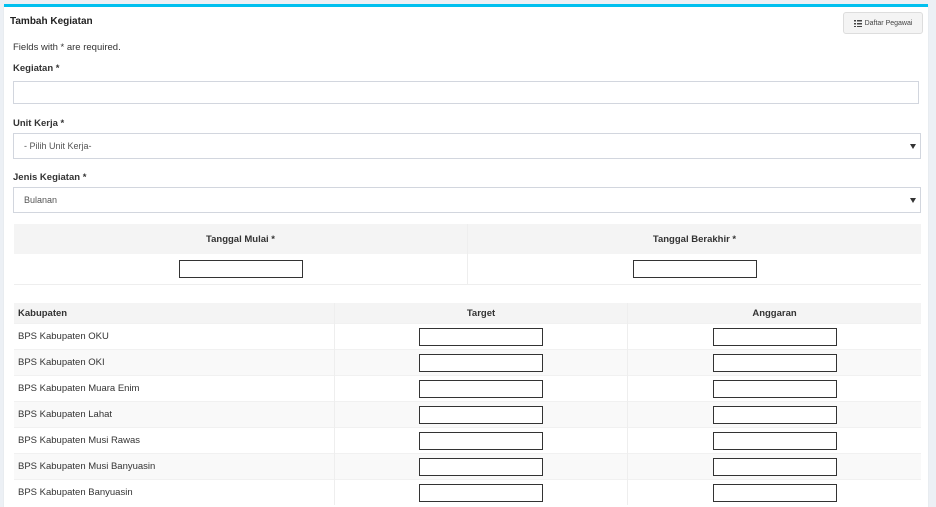  I want to click on table-row: BPS Kabupaten Musi Banyuasin, so click(467, 466).